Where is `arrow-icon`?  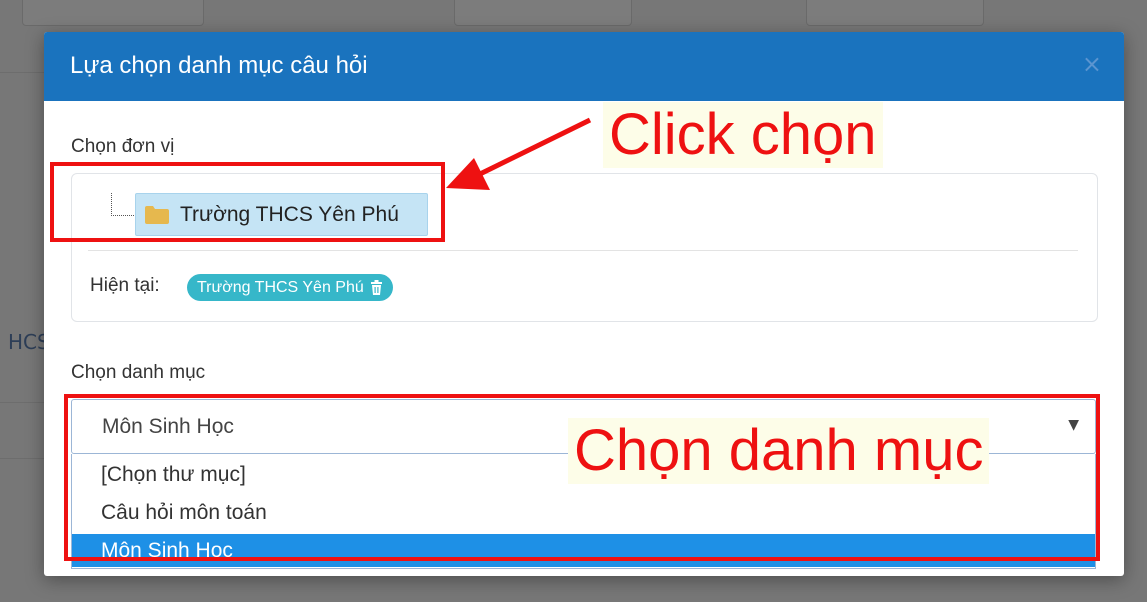 arrow-icon is located at coordinates (519, 153).